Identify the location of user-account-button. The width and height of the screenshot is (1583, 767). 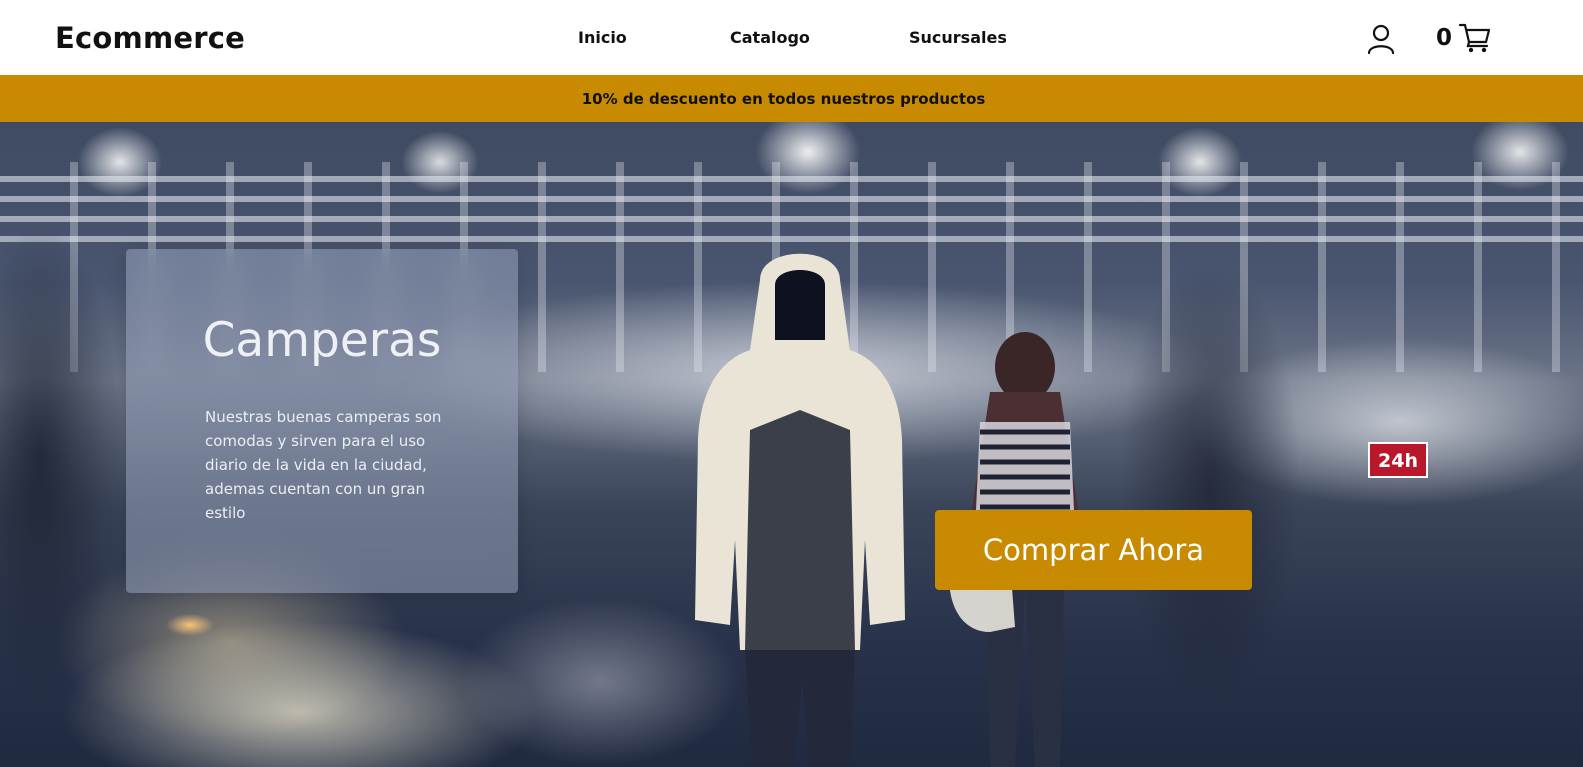
(1381, 39).